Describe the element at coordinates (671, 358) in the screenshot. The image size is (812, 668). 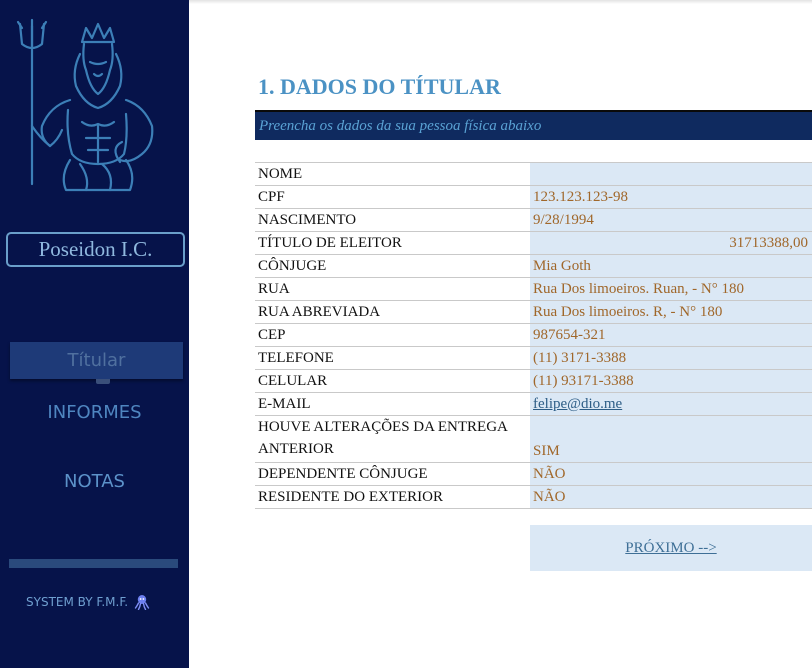
I see `telefone-field: (11) 3171-3388` at that location.